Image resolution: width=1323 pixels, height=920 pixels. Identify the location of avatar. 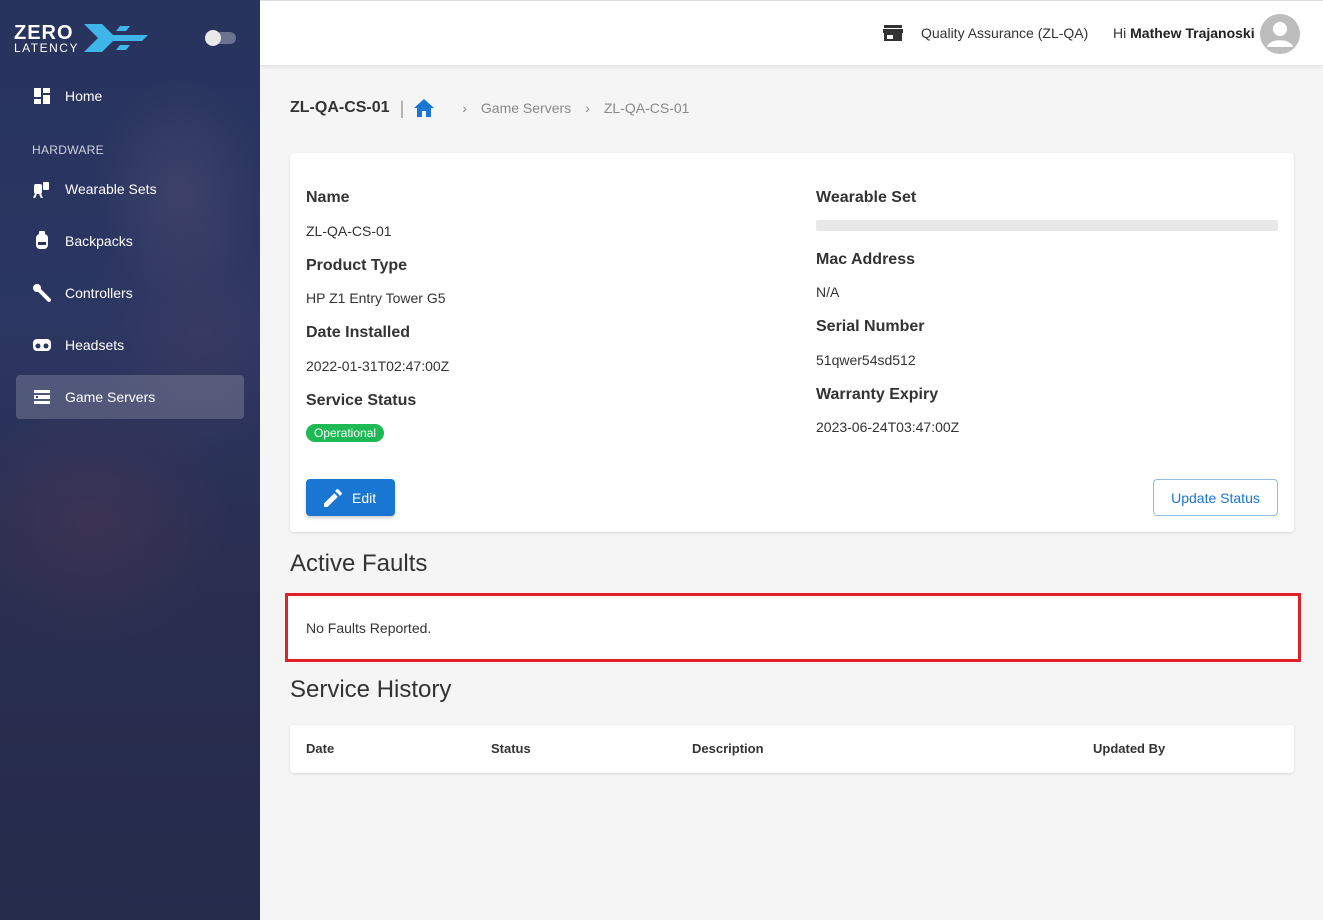
(1280, 34).